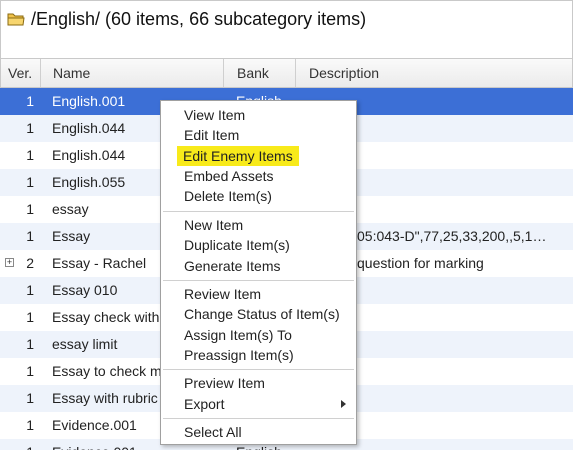 The image size is (573, 450). Describe the element at coordinates (260, 73) in the screenshot. I see `column-header-bank: Bank` at that location.